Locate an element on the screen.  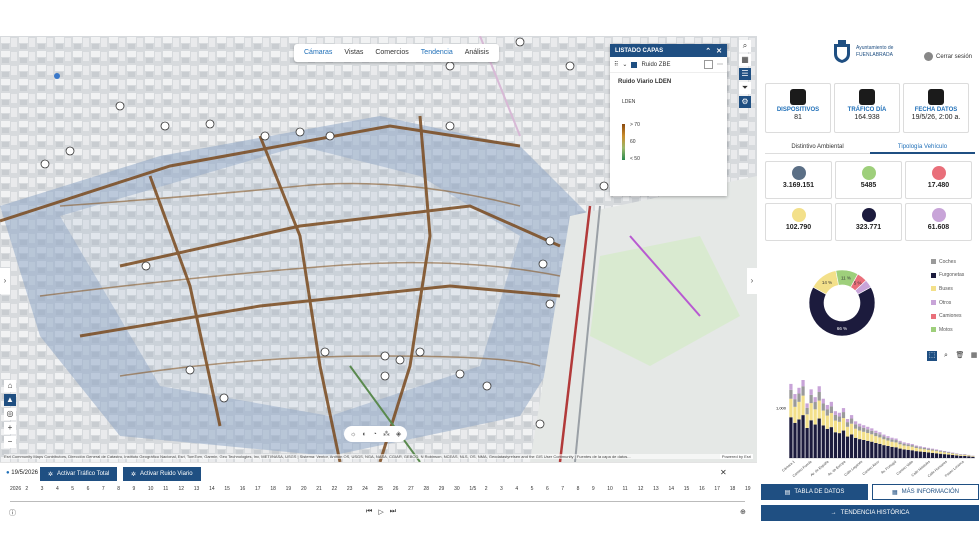
timeline-tick: 16 is located at coordinates (702, 489).